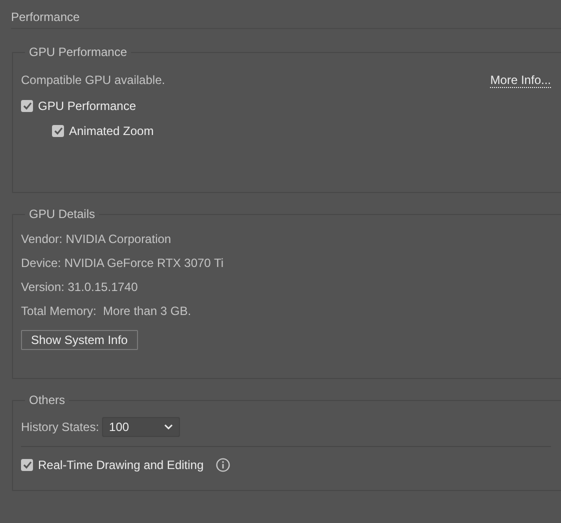 Image resolution: width=561 pixels, height=523 pixels. What do you see at coordinates (122, 263) in the screenshot?
I see `detail-text: Device: NVIDIA GeForce RTX 3070 Ti` at bounding box center [122, 263].